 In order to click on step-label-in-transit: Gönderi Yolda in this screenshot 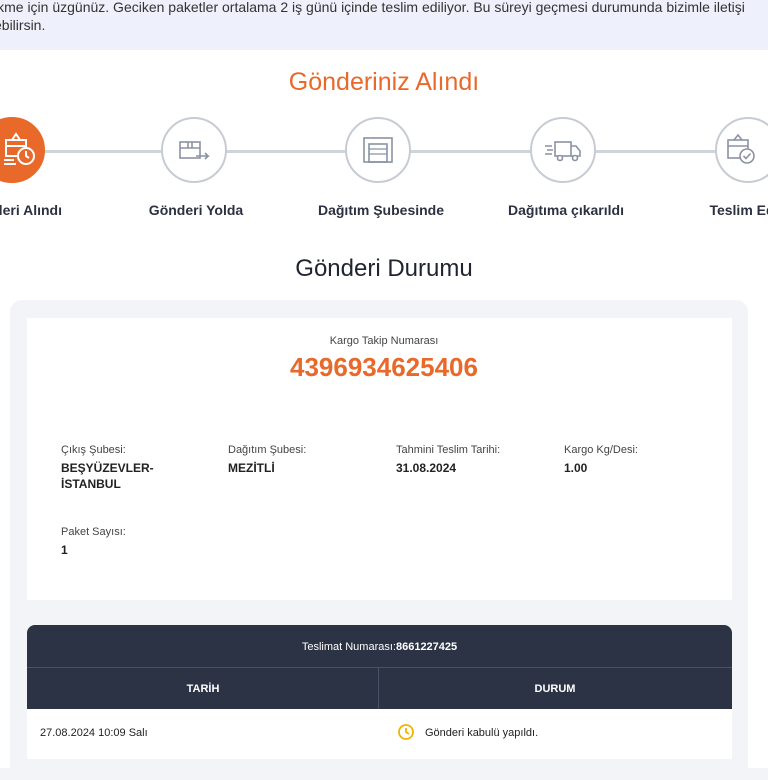, I will do `click(196, 210)`.